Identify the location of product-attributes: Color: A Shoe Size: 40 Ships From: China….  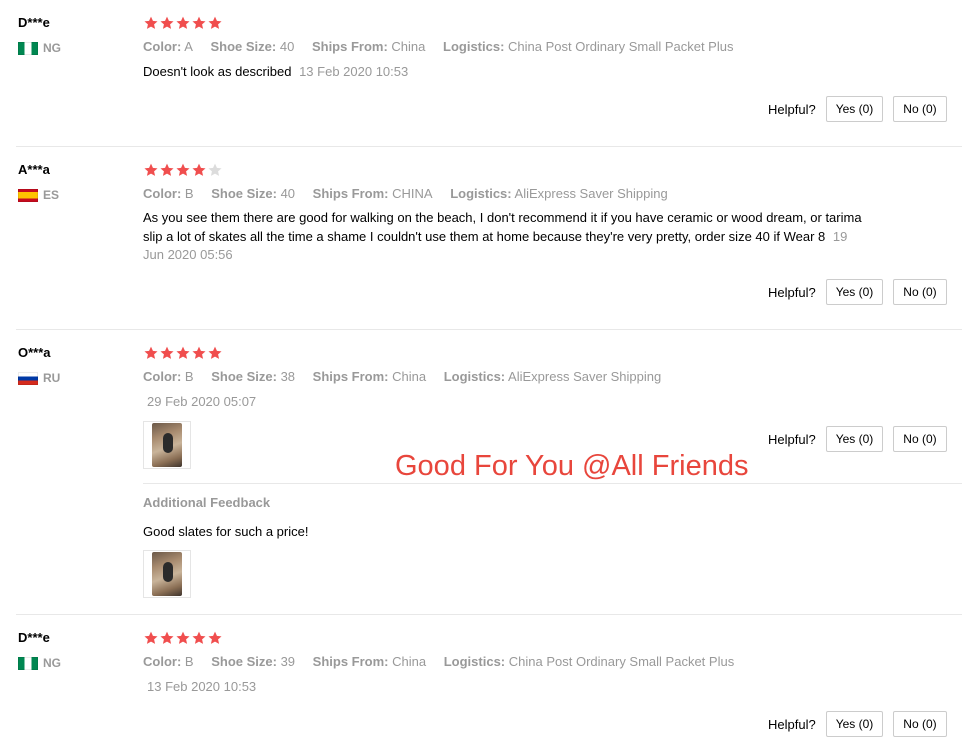
(445, 46).